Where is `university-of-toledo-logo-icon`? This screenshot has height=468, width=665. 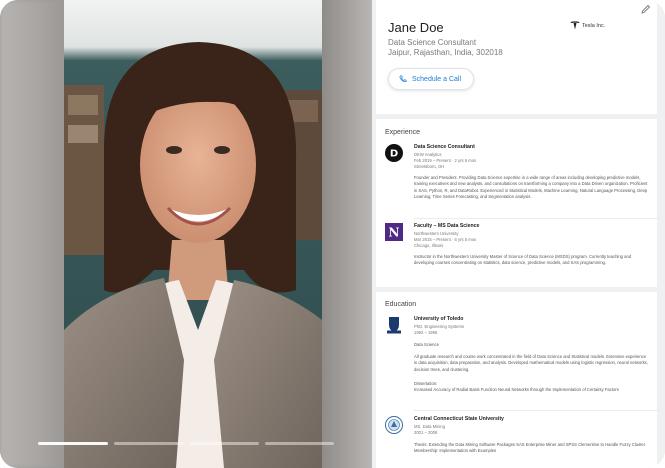
university-of-toledo-logo-icon is located at coordinates (394, 325).